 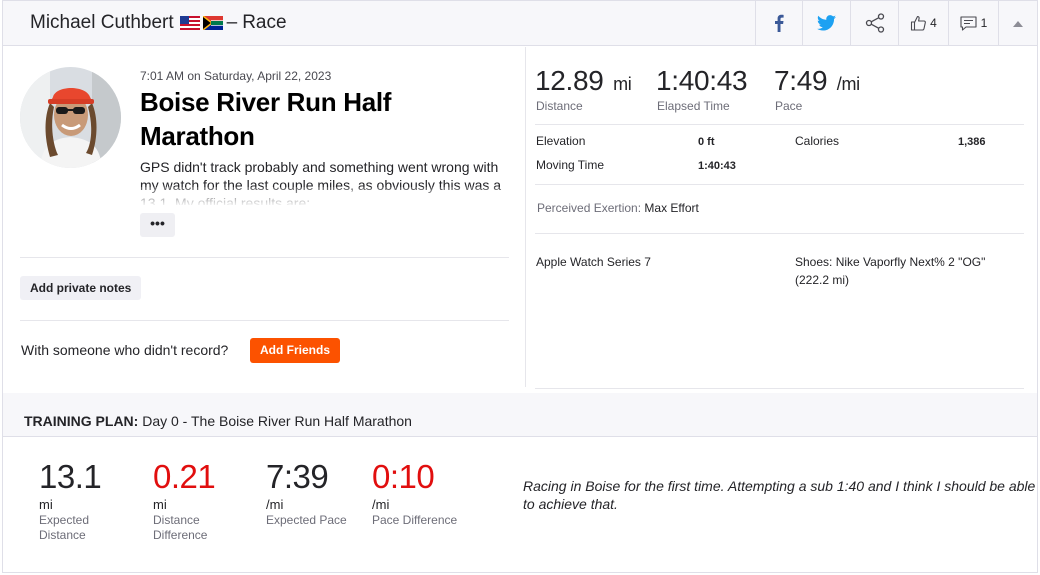 I want to click on distance-stat: 12.89 mi, so click(x=583, y=81).